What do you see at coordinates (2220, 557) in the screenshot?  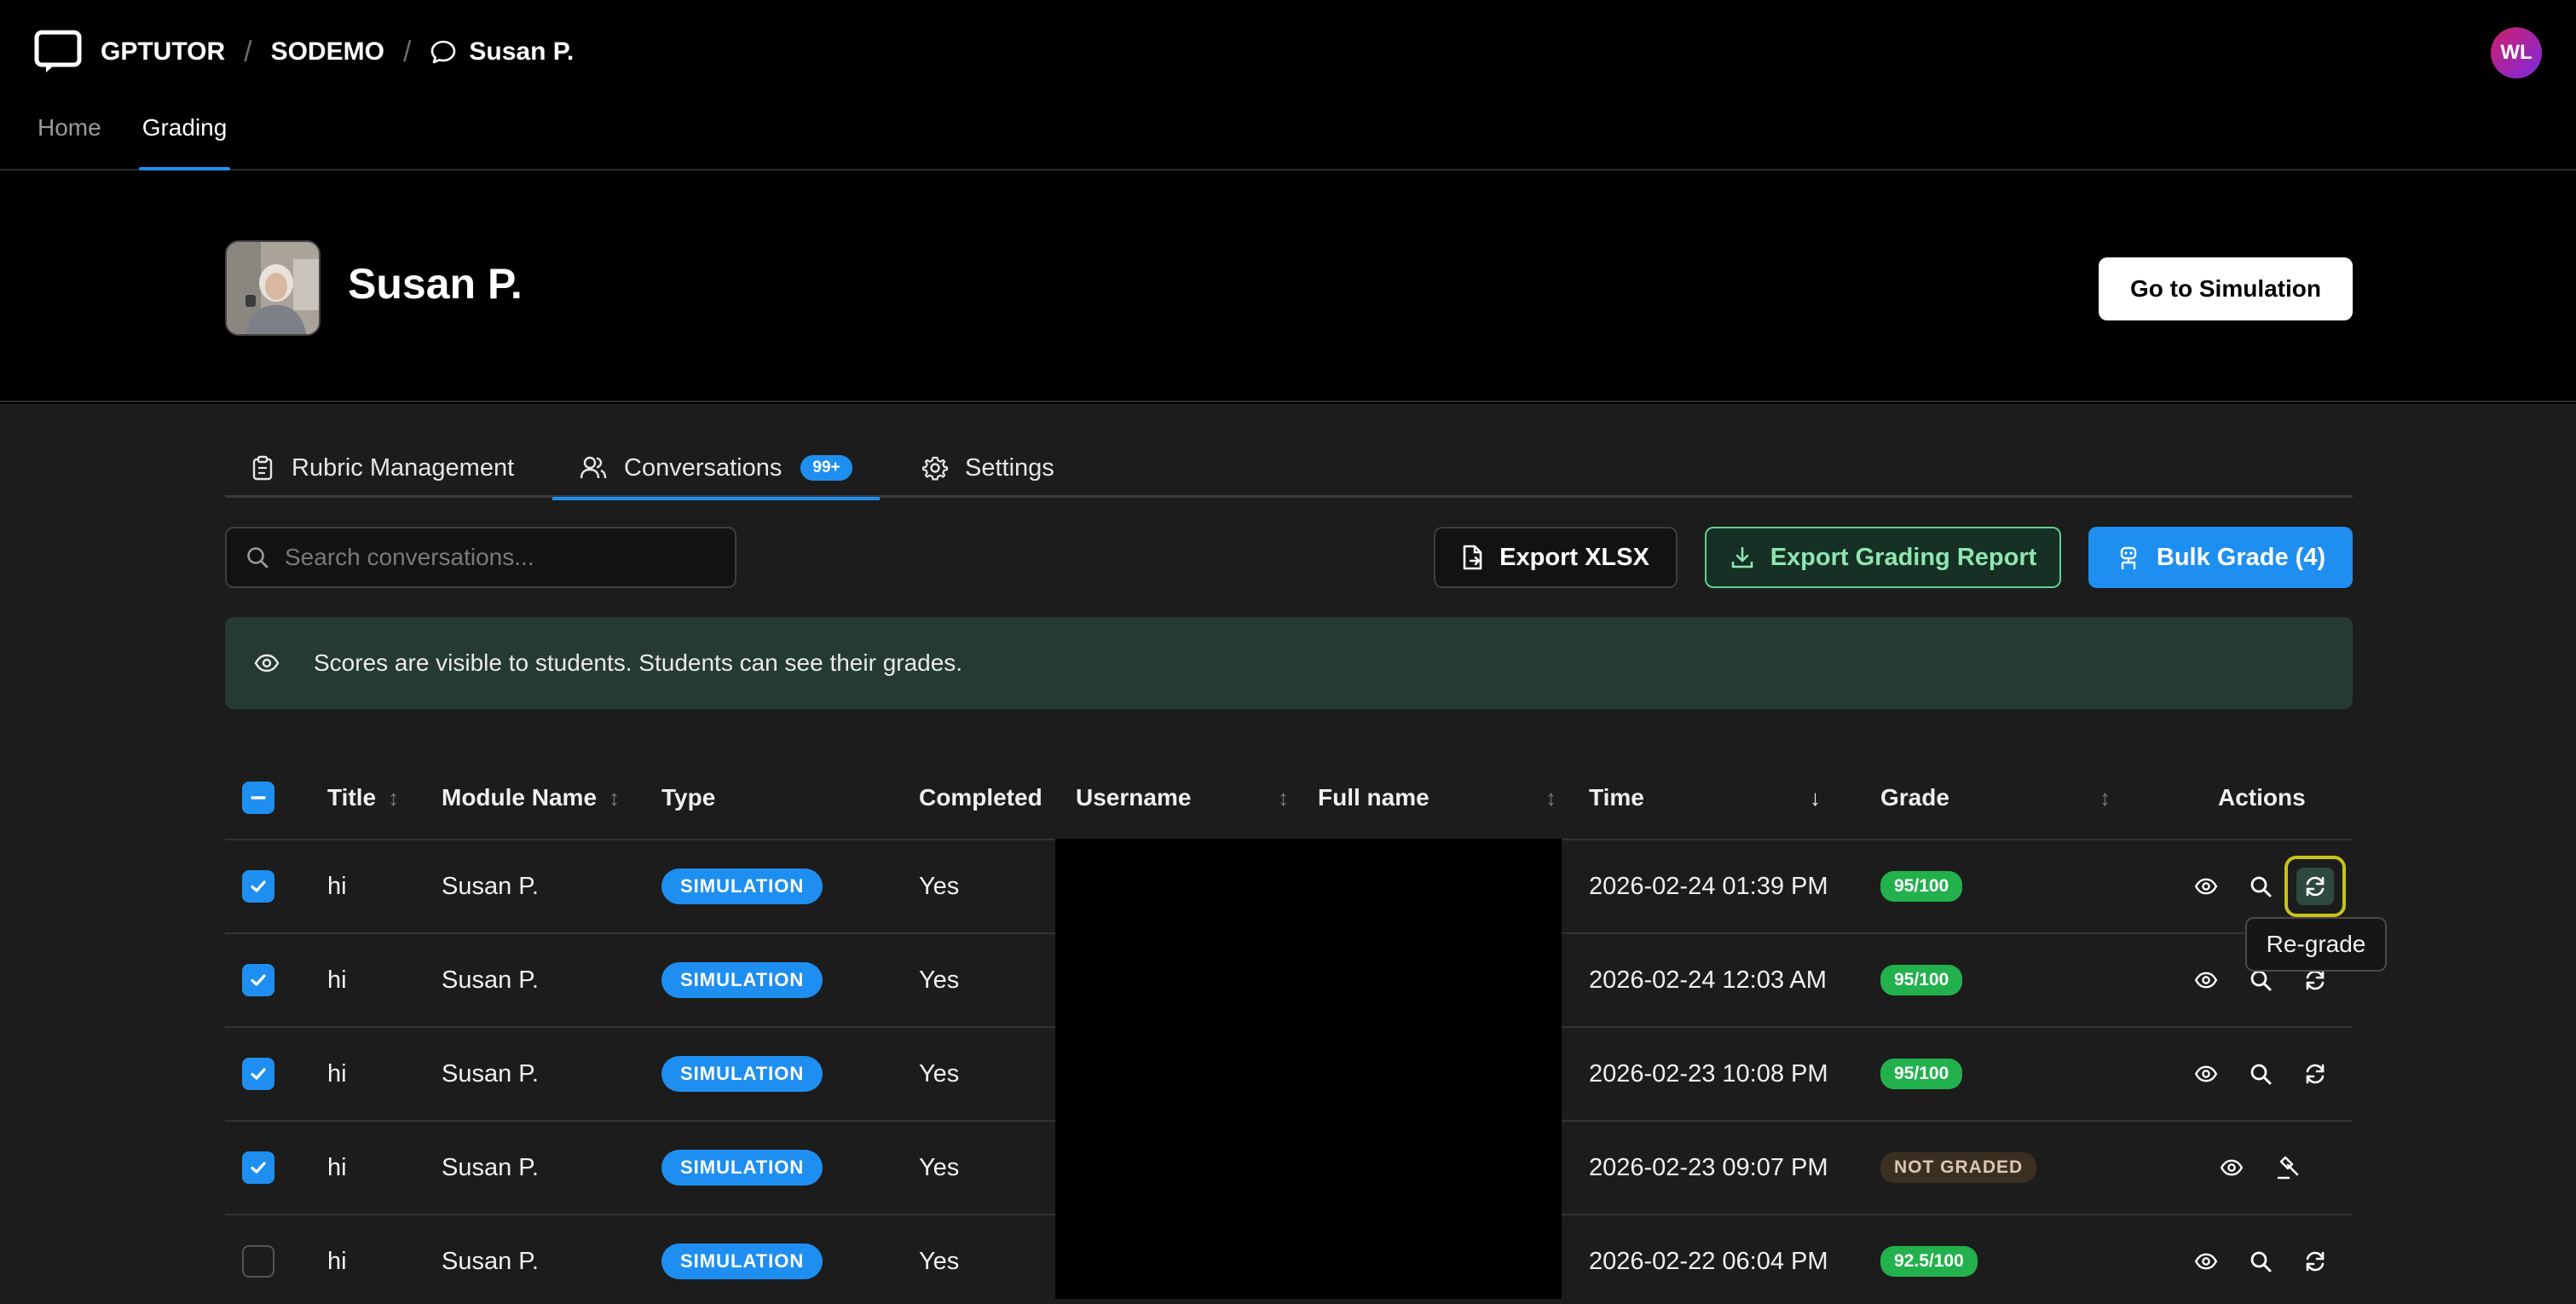 I see `bulk-grade-button: Bulk Grade (4)` at bounding box center [2220, 557].